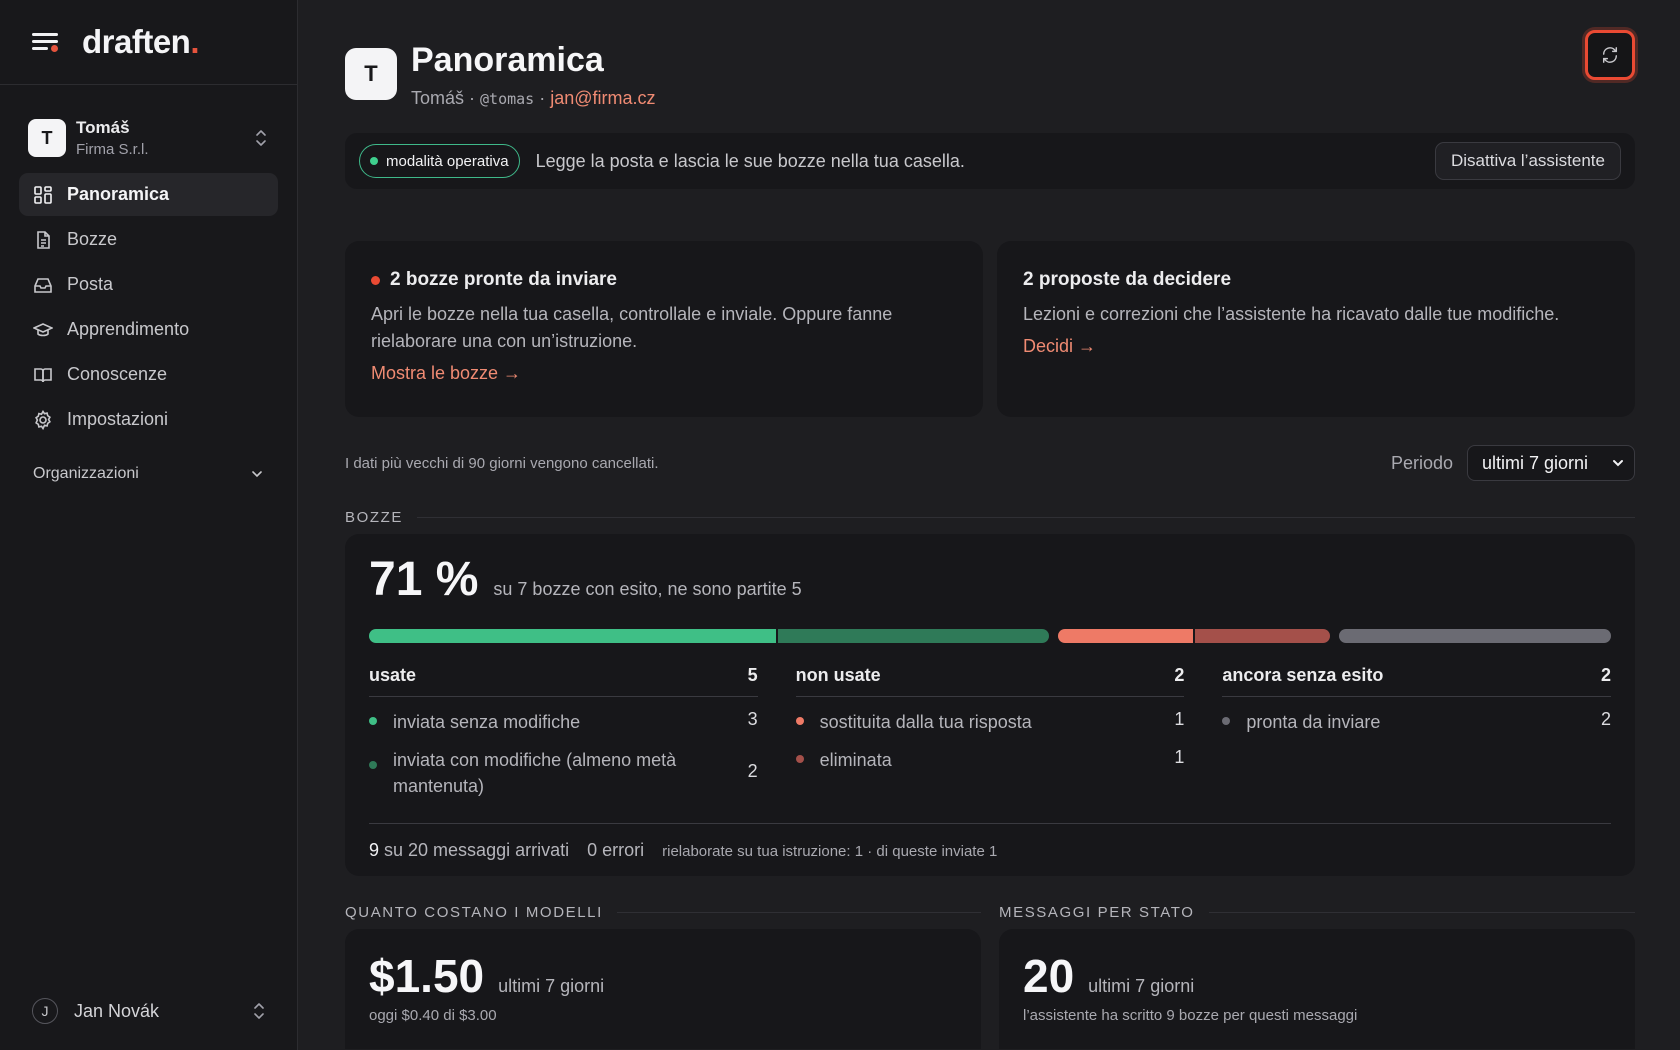  Describe the element at coordinates (128, 329) in the screenshot. I see `sidebar-item-label: Apprendimento` at that location.